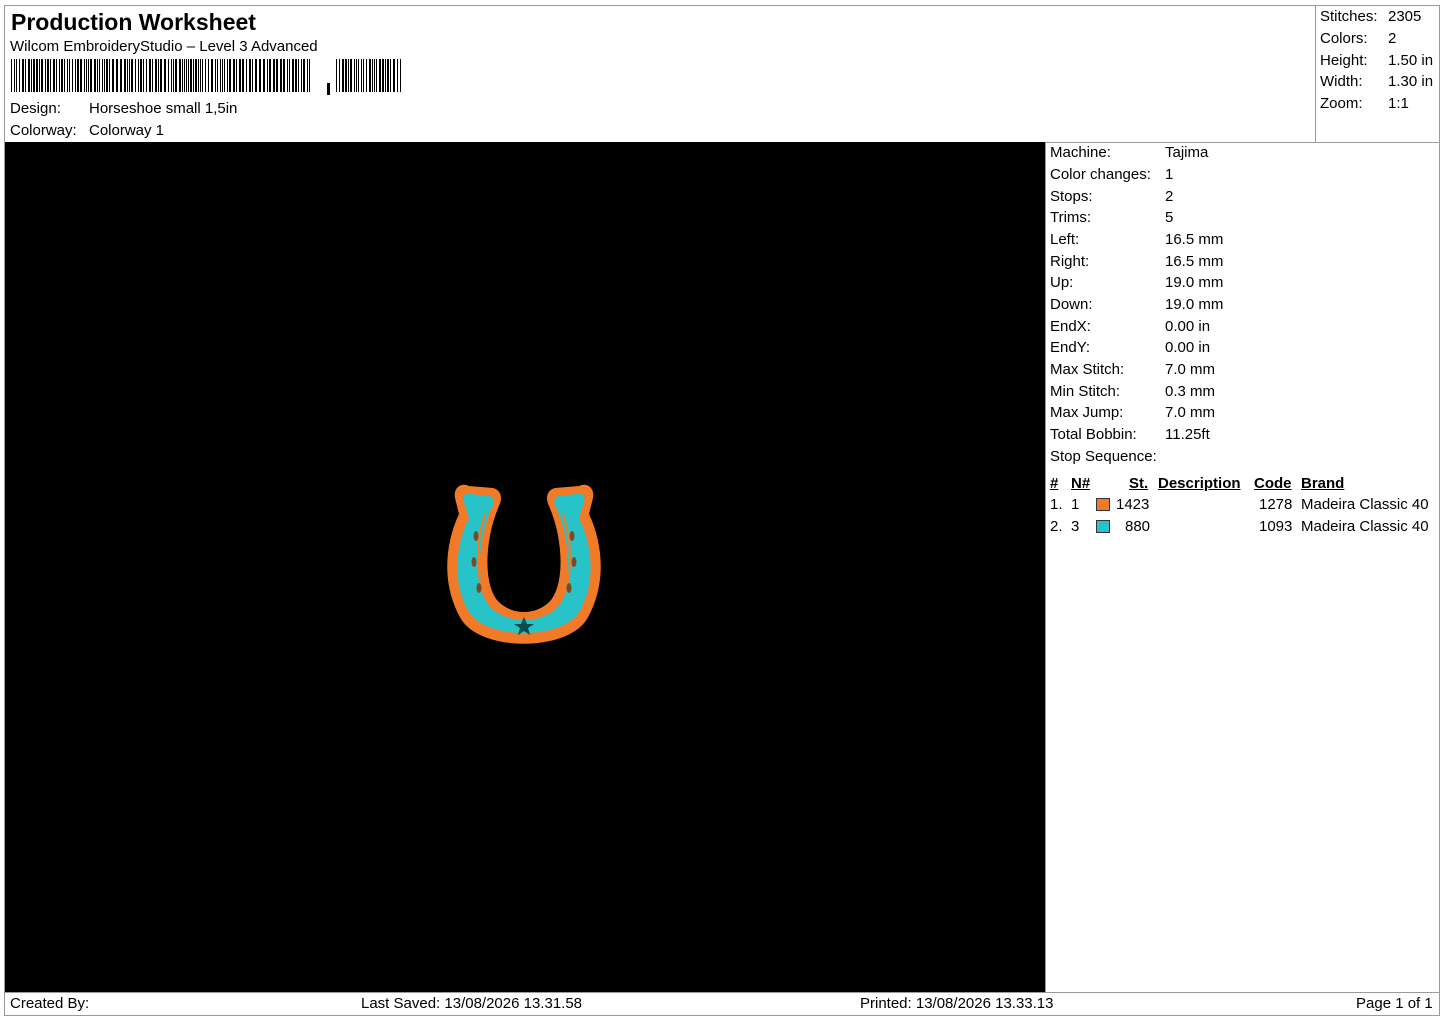  I want to click on colorway-row: Colorway: Colorway 1, so click(87, 130).